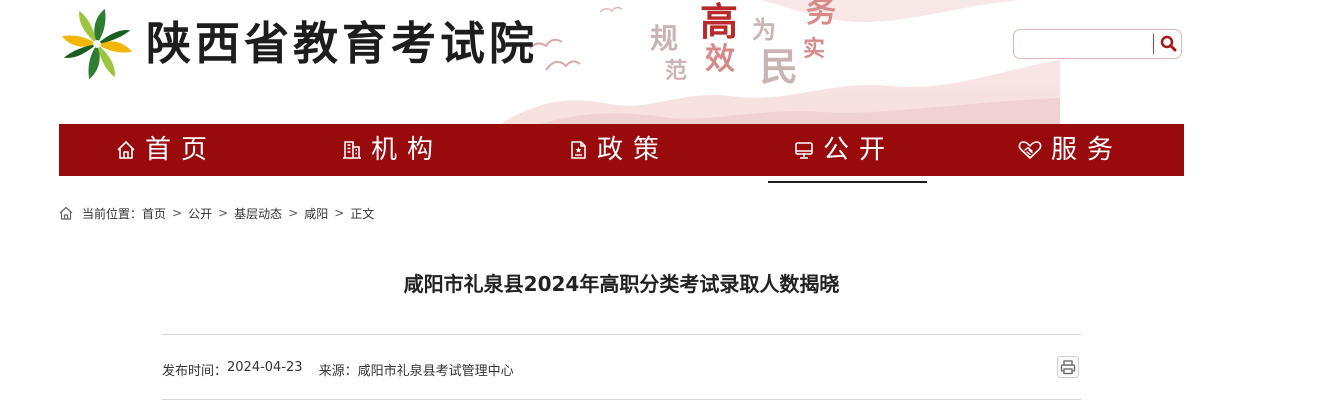 This screenshot has width=1324, height=401. I want to click on breadcrumb-prefix: 当前位置：, so click(112, 213).